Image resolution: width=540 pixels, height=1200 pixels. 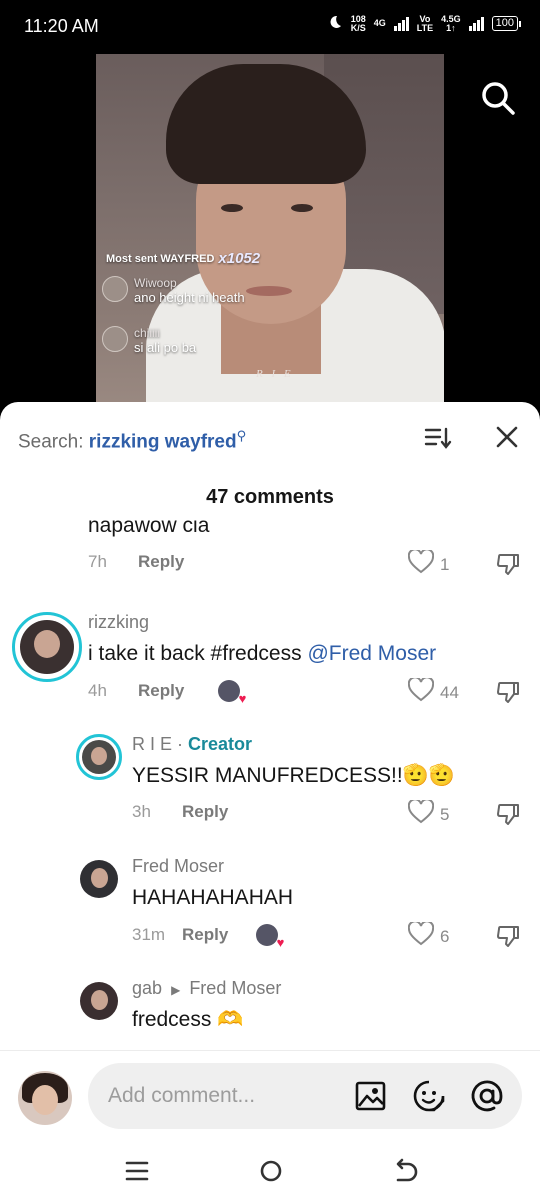 I want to click on comment-time: 4h, so click(x=97, y=690).